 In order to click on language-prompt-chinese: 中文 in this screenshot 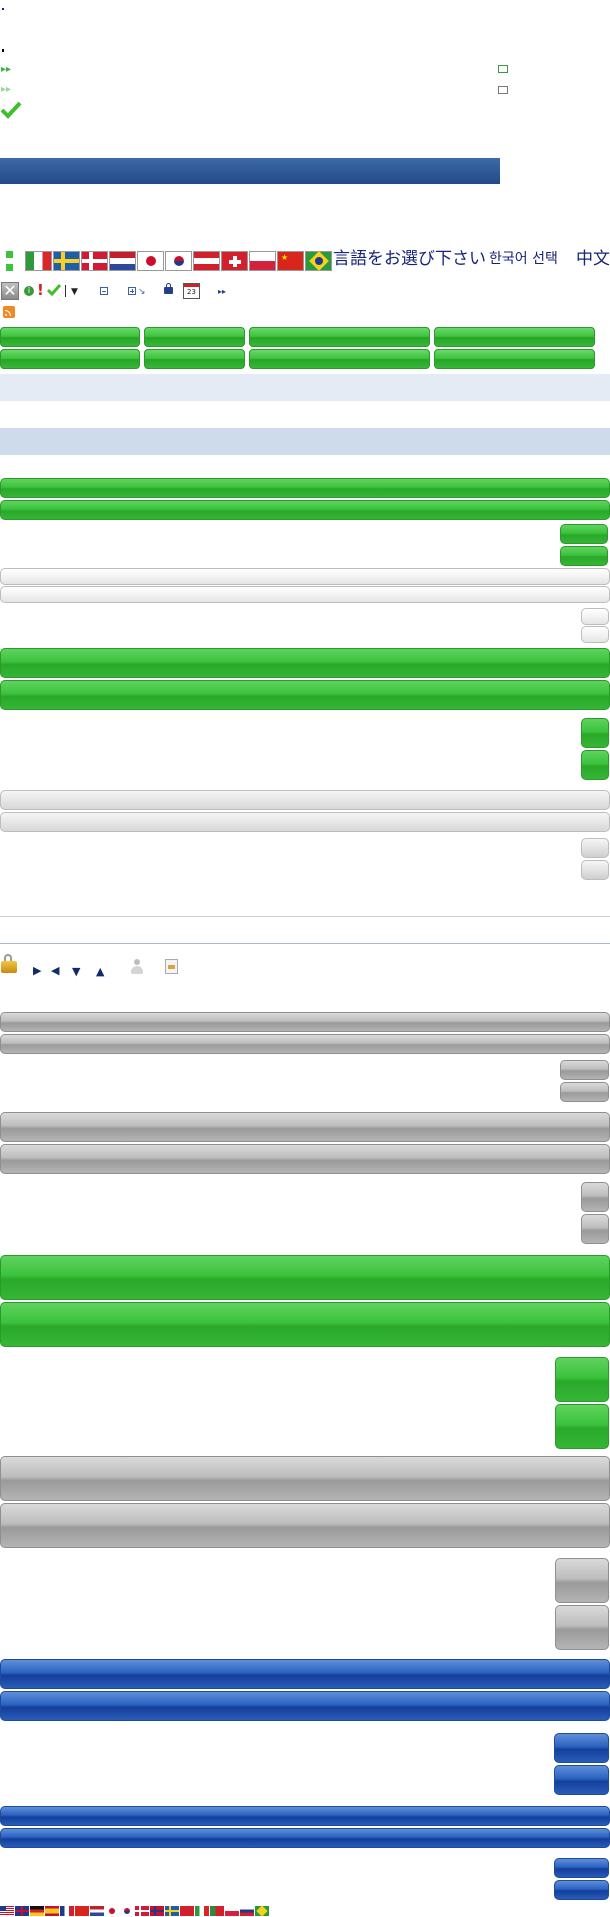, I will do `click(593, 259)`.